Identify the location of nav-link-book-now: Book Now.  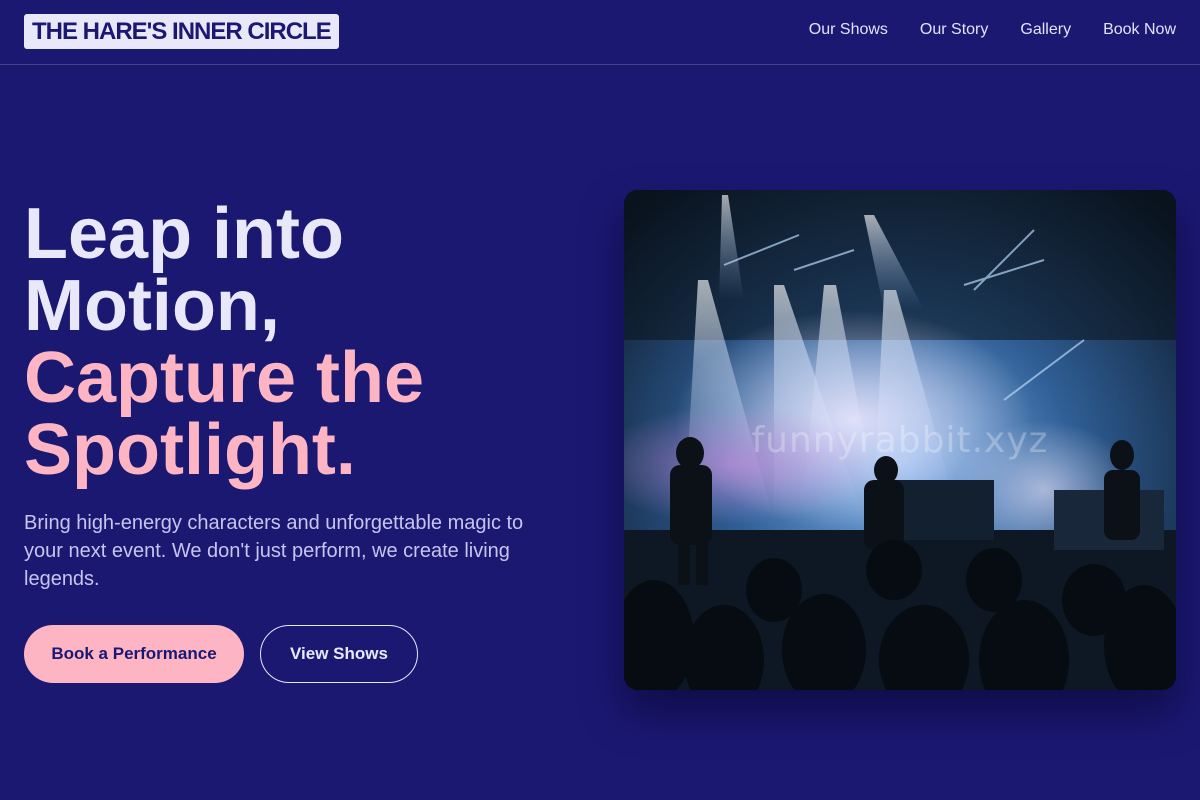
(1139, 30).